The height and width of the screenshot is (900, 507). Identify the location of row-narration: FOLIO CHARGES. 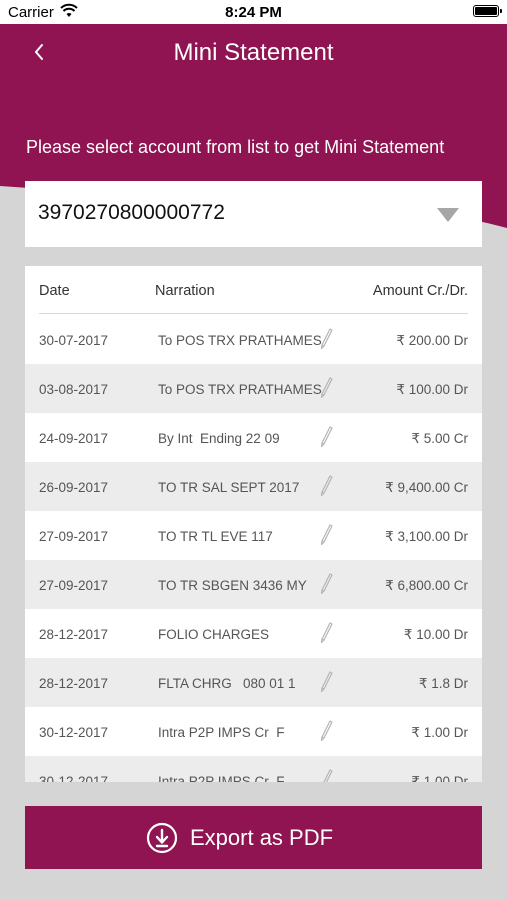
(214, 634).